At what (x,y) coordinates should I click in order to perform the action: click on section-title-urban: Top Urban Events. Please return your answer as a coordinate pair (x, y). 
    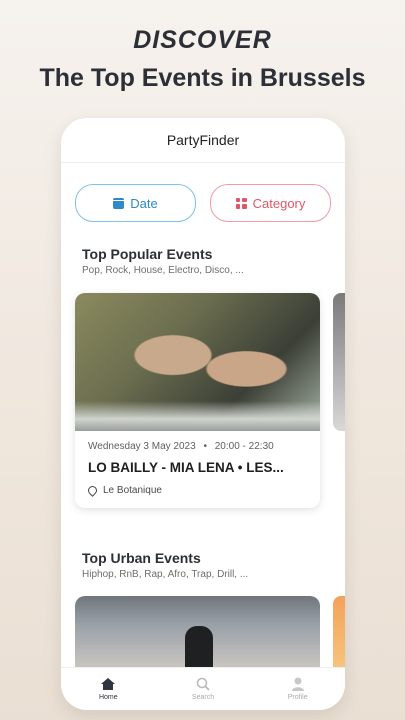
    Looking at the image, I should click on (141, 558).